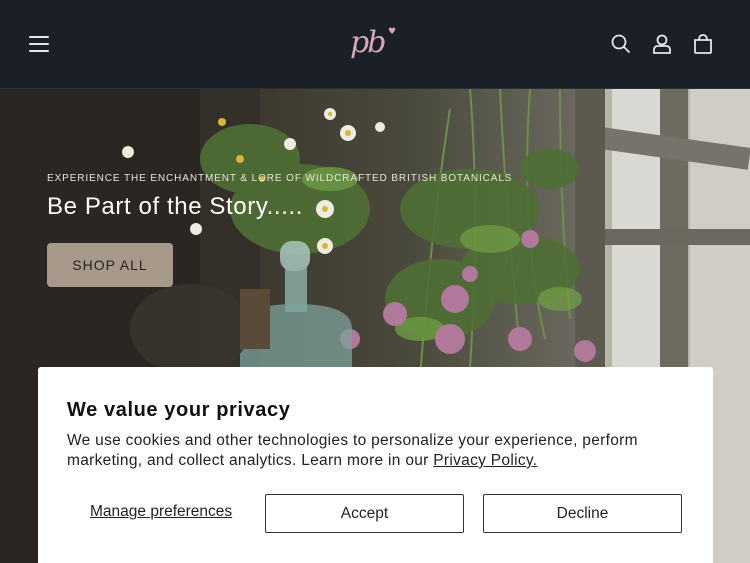 The height and width of the screenshot is (563, 750). Describe the element at coordinates (703, 44) in the screenshot. I see `cart-icon` at that location.